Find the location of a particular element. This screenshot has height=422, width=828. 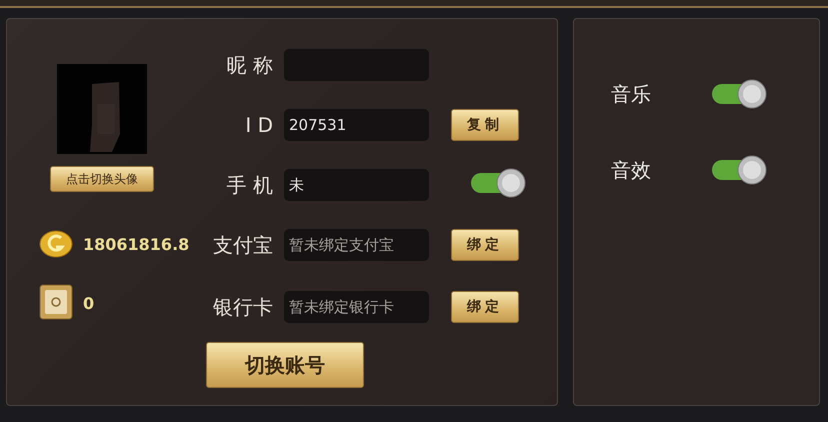

balance-amount: 0 is located at coordinates (88, 303).